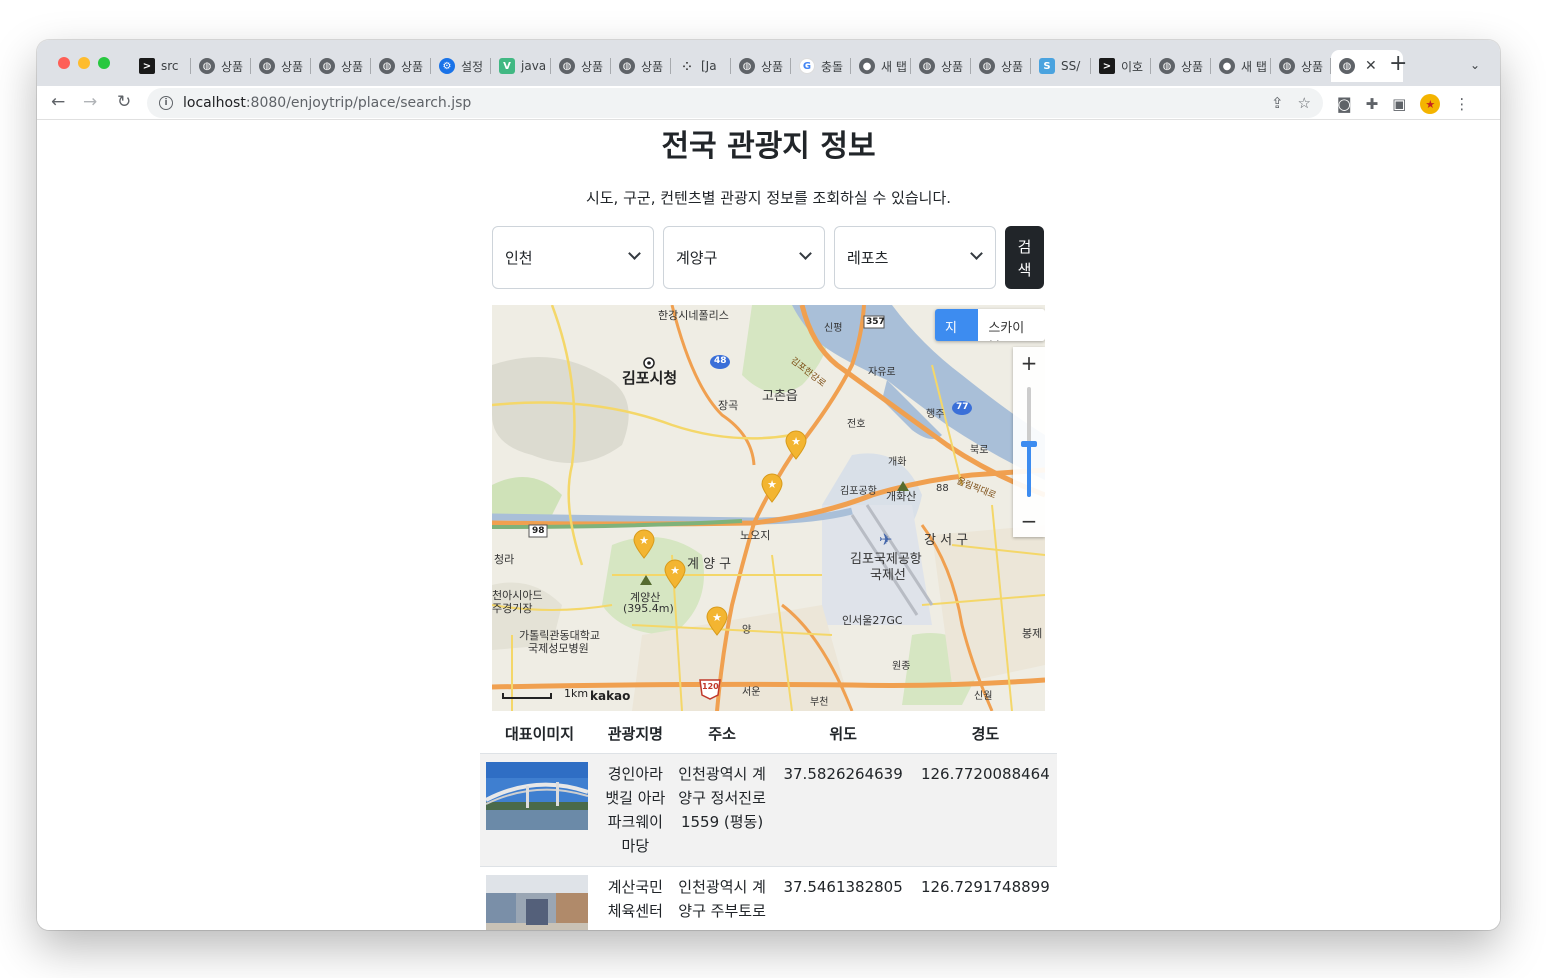  Describe the element at coordinates (1071, 66) in the screenshot. I see `tab-title: SS/` at that location.